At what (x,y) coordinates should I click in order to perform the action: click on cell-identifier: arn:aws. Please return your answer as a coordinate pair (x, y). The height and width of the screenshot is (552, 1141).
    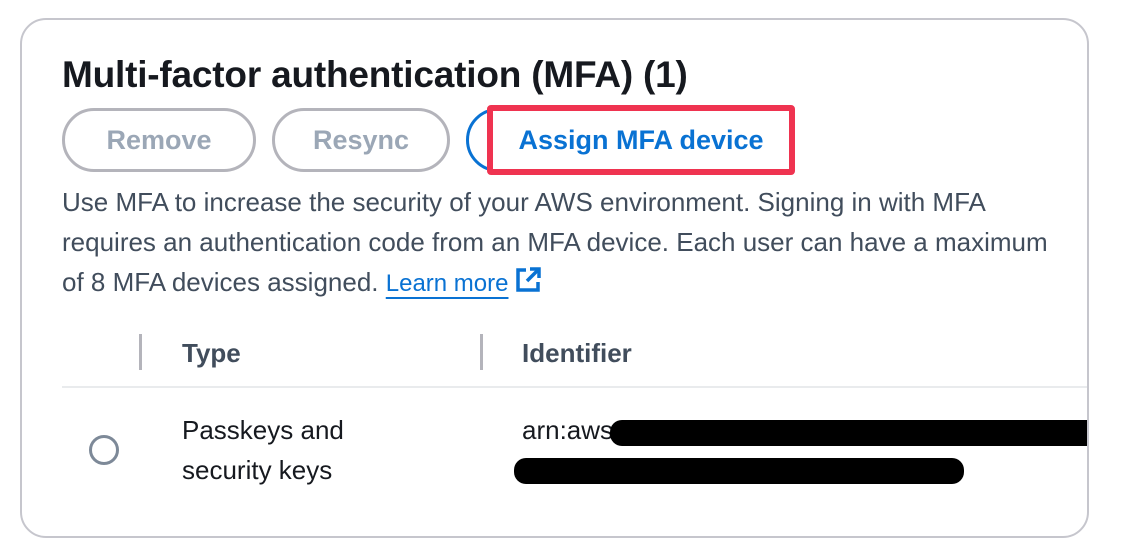
    Looking at the image, I should click on (567, 430).